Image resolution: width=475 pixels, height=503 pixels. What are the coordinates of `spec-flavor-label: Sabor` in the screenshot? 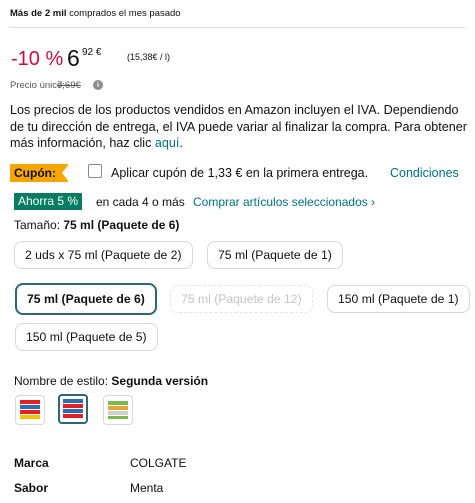 It's located at (31, 488).